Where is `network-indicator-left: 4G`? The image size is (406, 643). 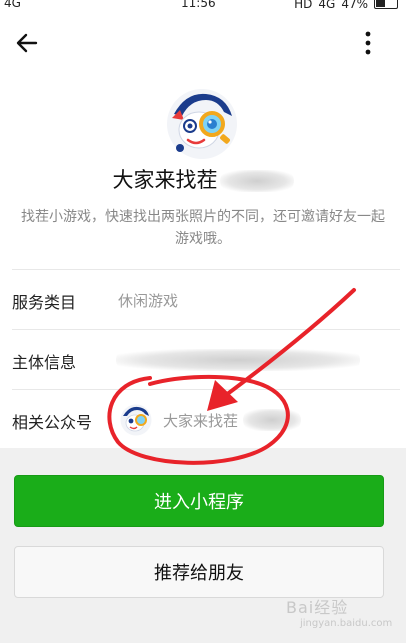
network-indicator-left: 4G is located at coordinates (12, 5).